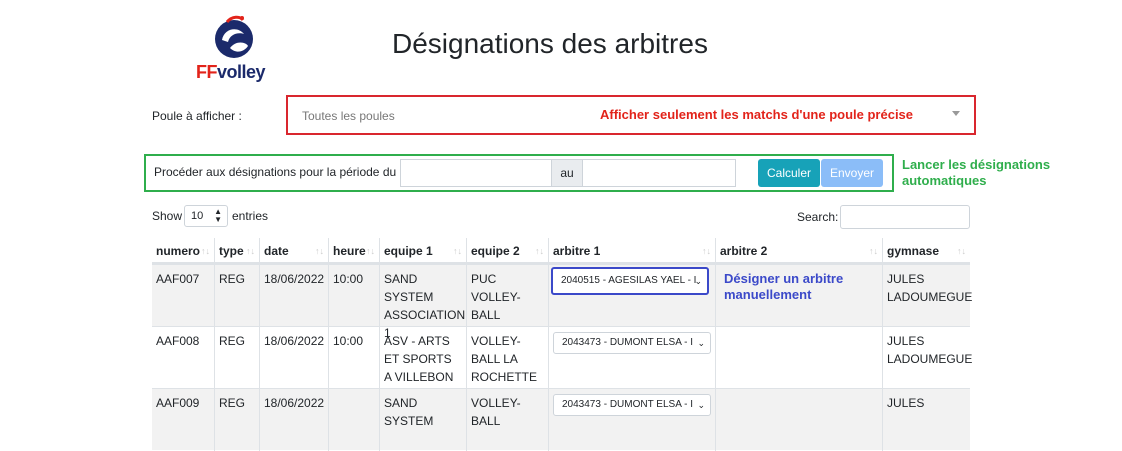 The image size is (1122, 451). What do you see at coordinates (207, 72) in the screenshot?
I see `logo-ff: FF` at bounding box center [207, 72].